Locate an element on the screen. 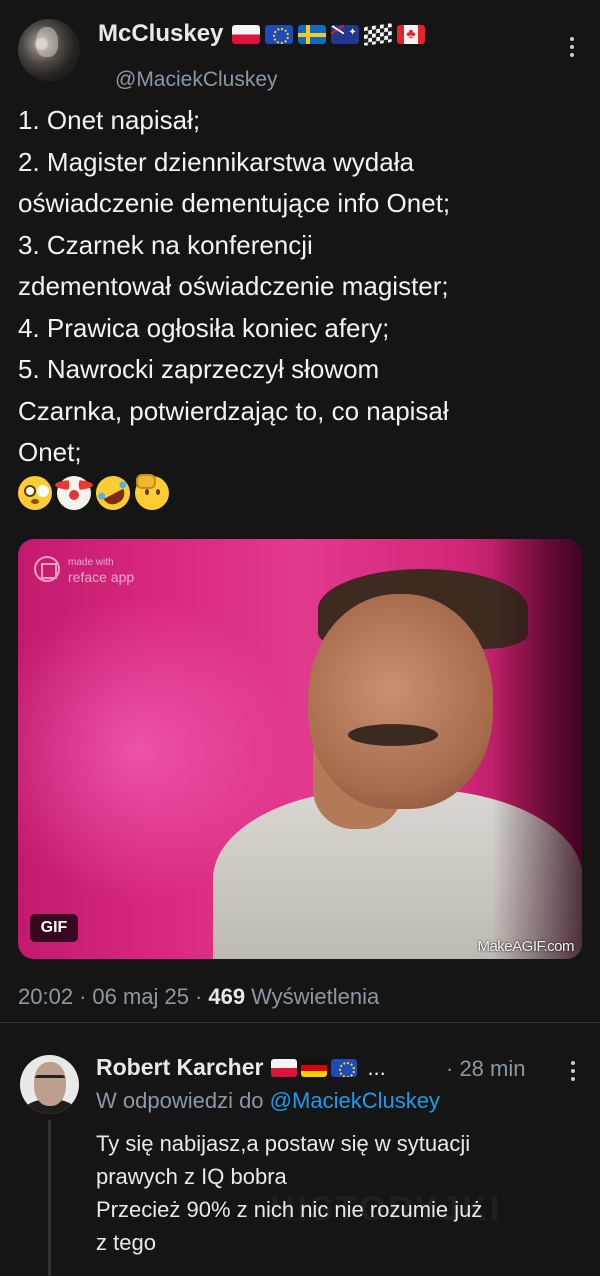 The image size is (600, 1276). tweet-meta: 20:02 · 06 maj 25 · 469 Wyświetlenia is located at coordinates (198, 997).